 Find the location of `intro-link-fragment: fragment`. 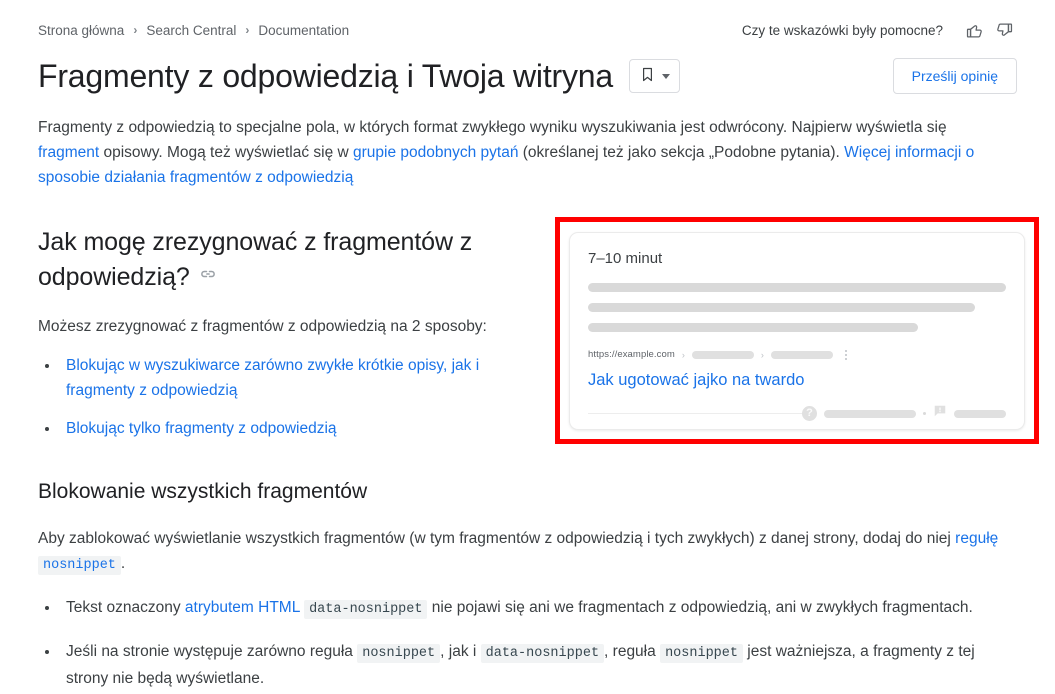

intro-link-fragment: fragment is located at coordinates (68, 152).